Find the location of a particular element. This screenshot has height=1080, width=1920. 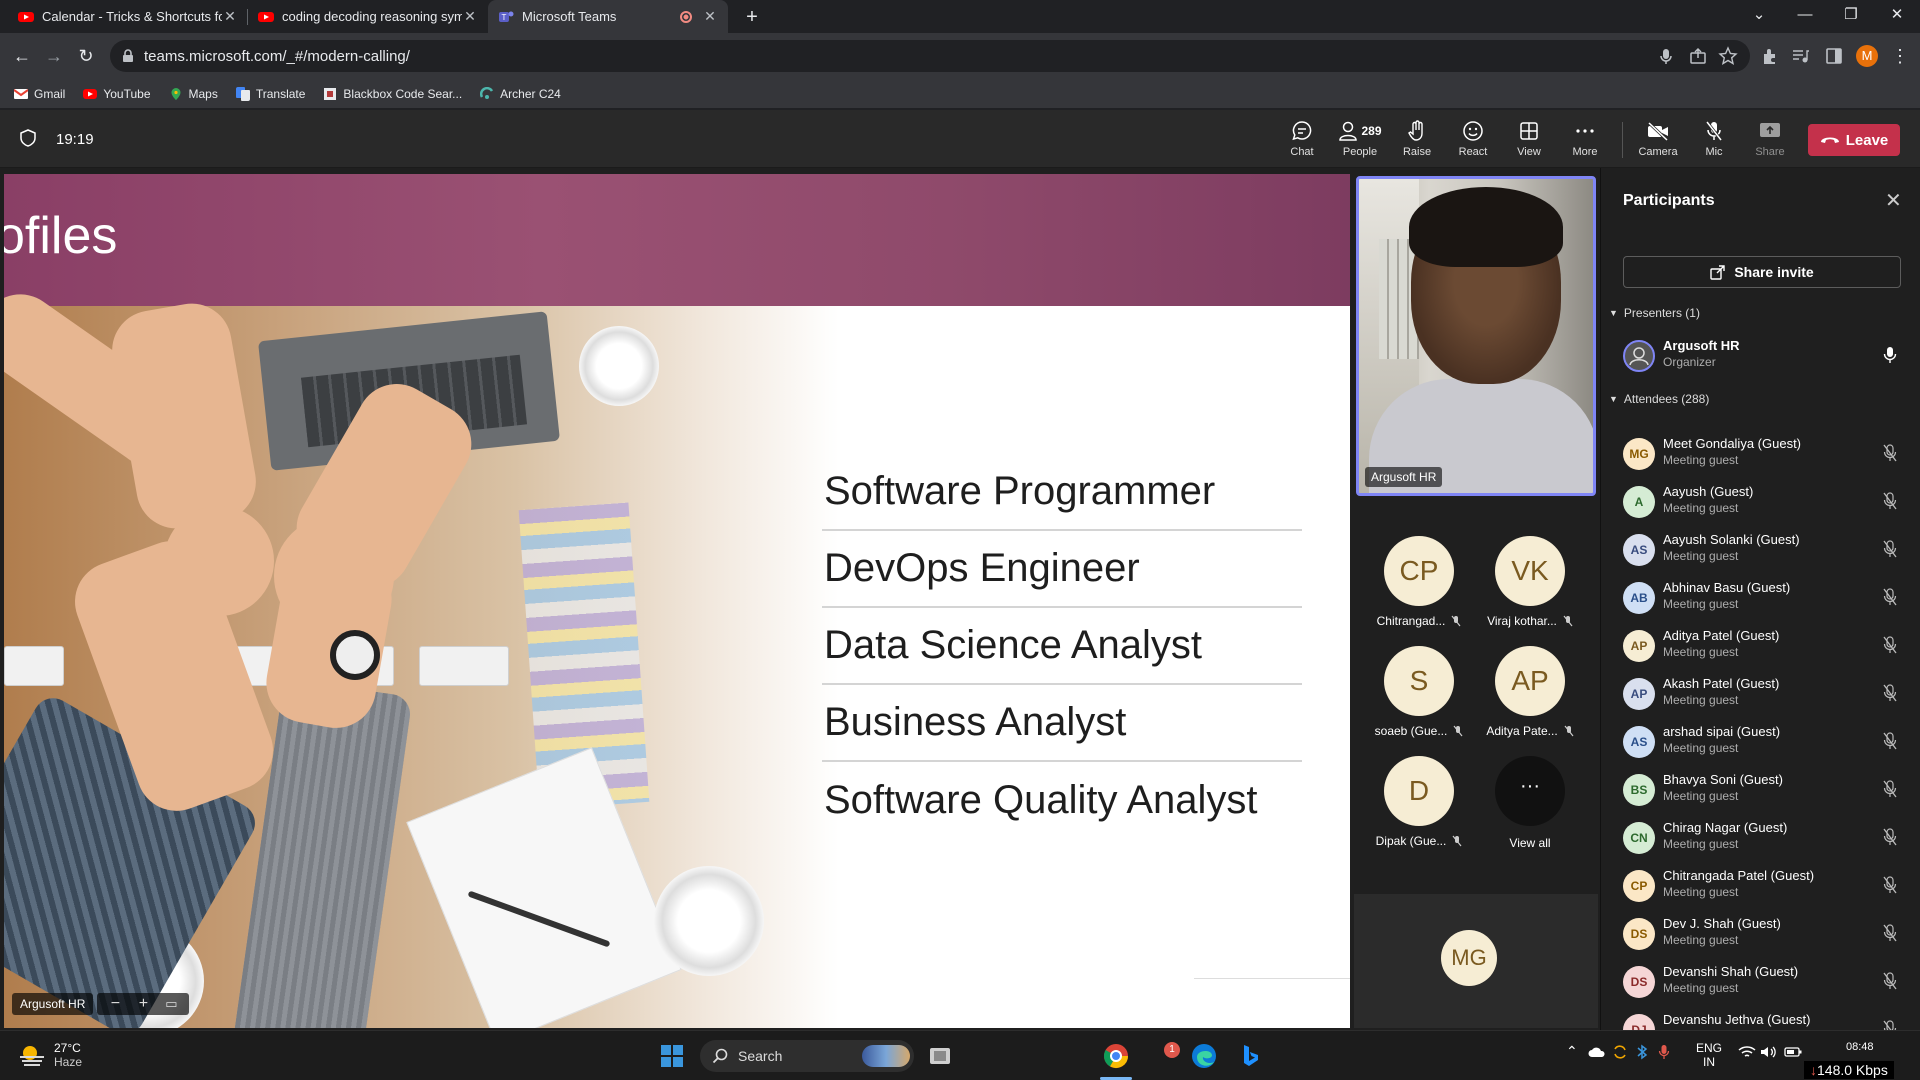

chat-button: Chat is located at coordinates (1302, 141).